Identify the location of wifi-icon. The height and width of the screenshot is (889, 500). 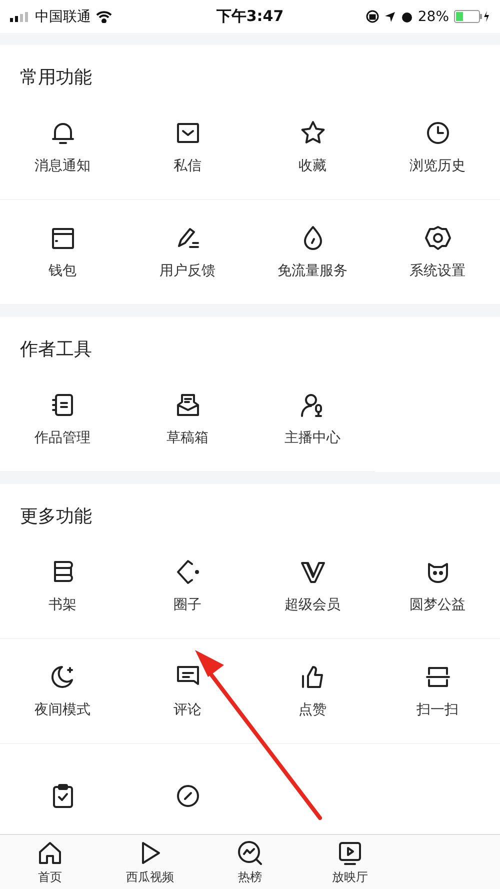
(104, 16).